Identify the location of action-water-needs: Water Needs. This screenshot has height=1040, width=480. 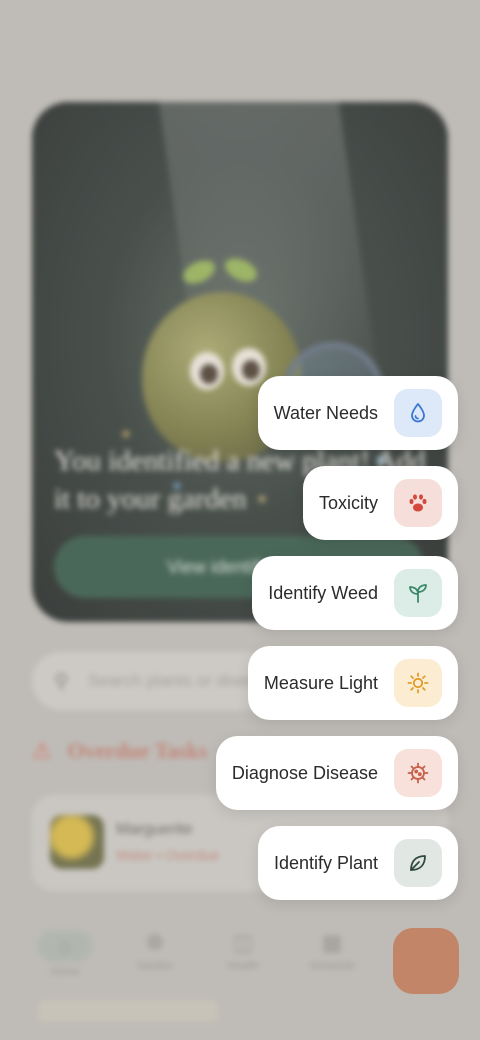
(357, 413).